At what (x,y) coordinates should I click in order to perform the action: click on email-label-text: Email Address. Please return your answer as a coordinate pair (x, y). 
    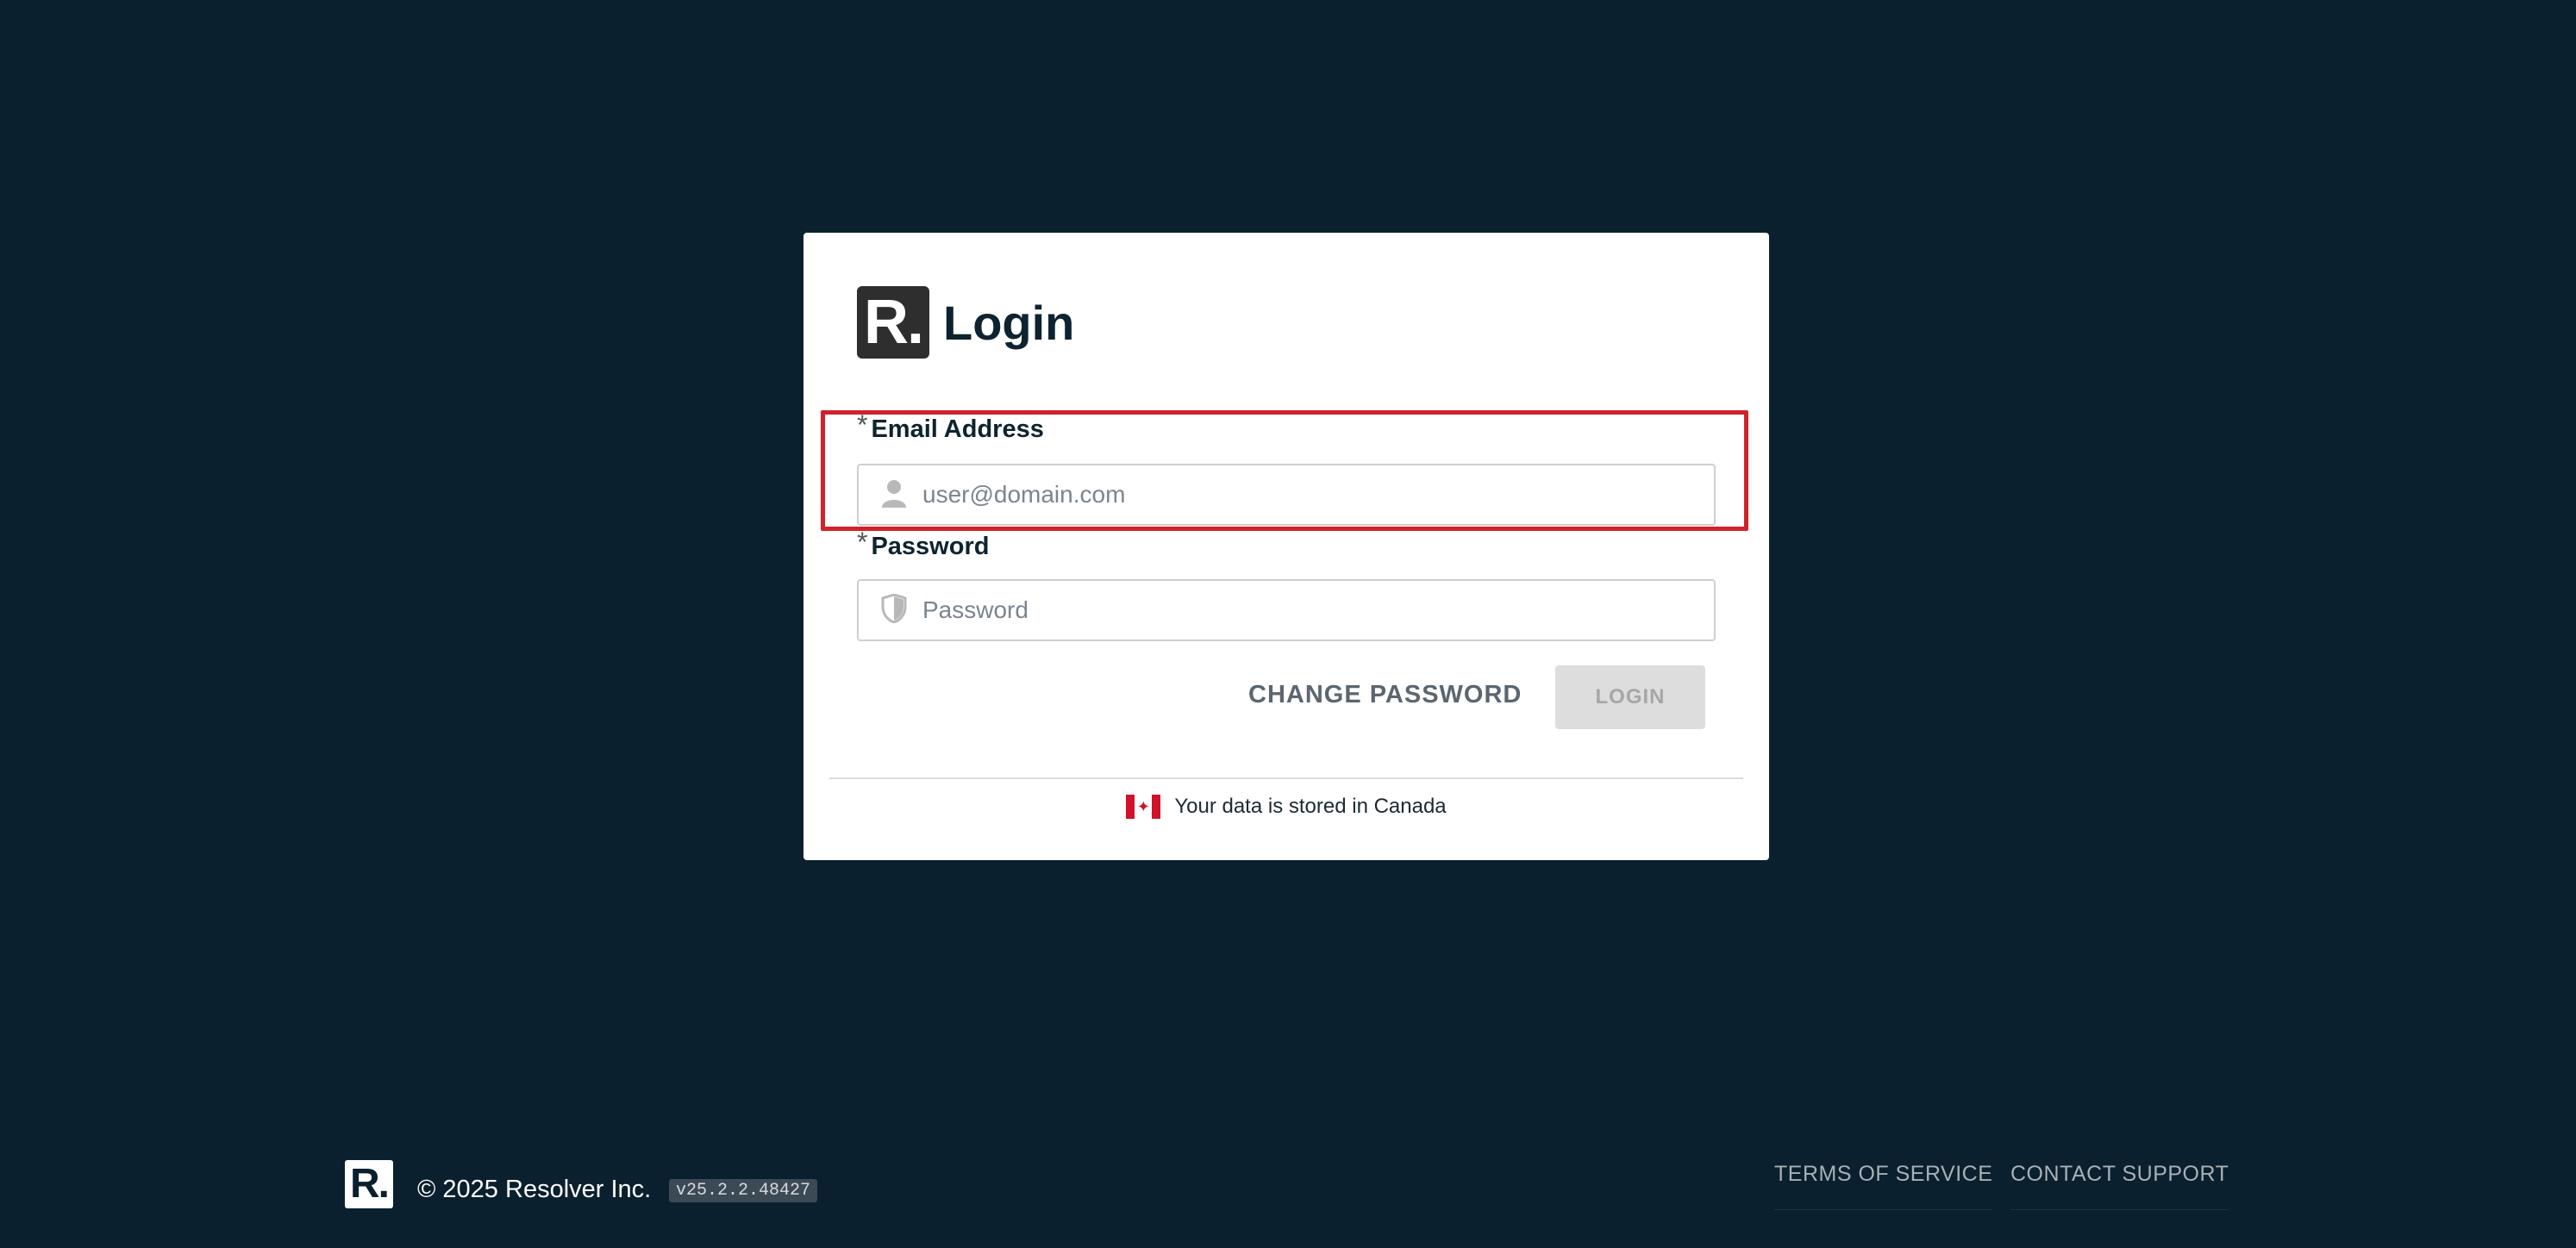
    Looking at the image, I should click on (957, 429).